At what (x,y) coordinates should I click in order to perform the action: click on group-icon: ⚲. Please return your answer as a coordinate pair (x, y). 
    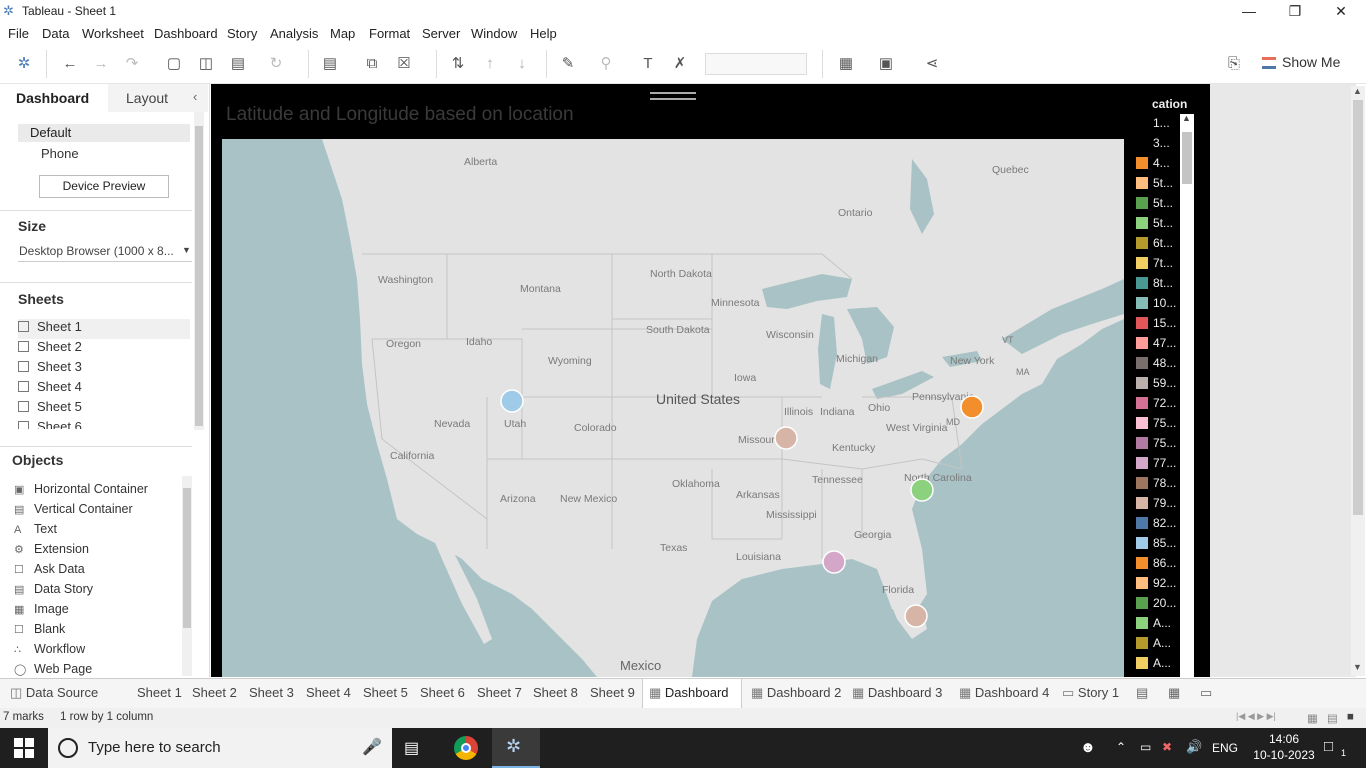
    Looking at the image, I should click on (606, 64).